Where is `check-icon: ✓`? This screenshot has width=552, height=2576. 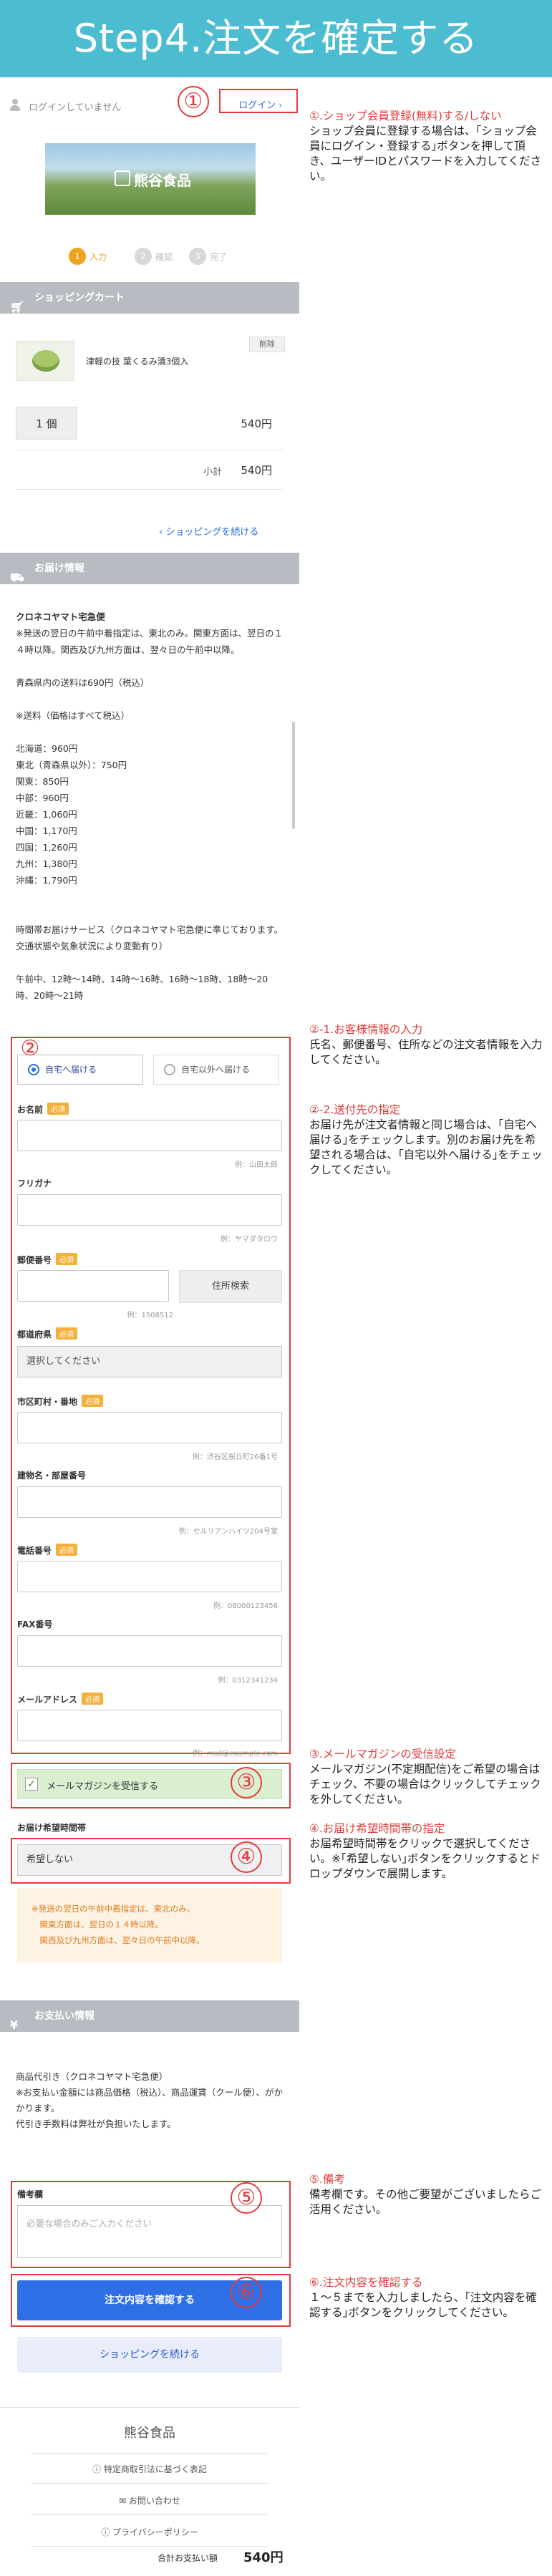 check-icon: ✓ is located at coordinates (32, 1785).